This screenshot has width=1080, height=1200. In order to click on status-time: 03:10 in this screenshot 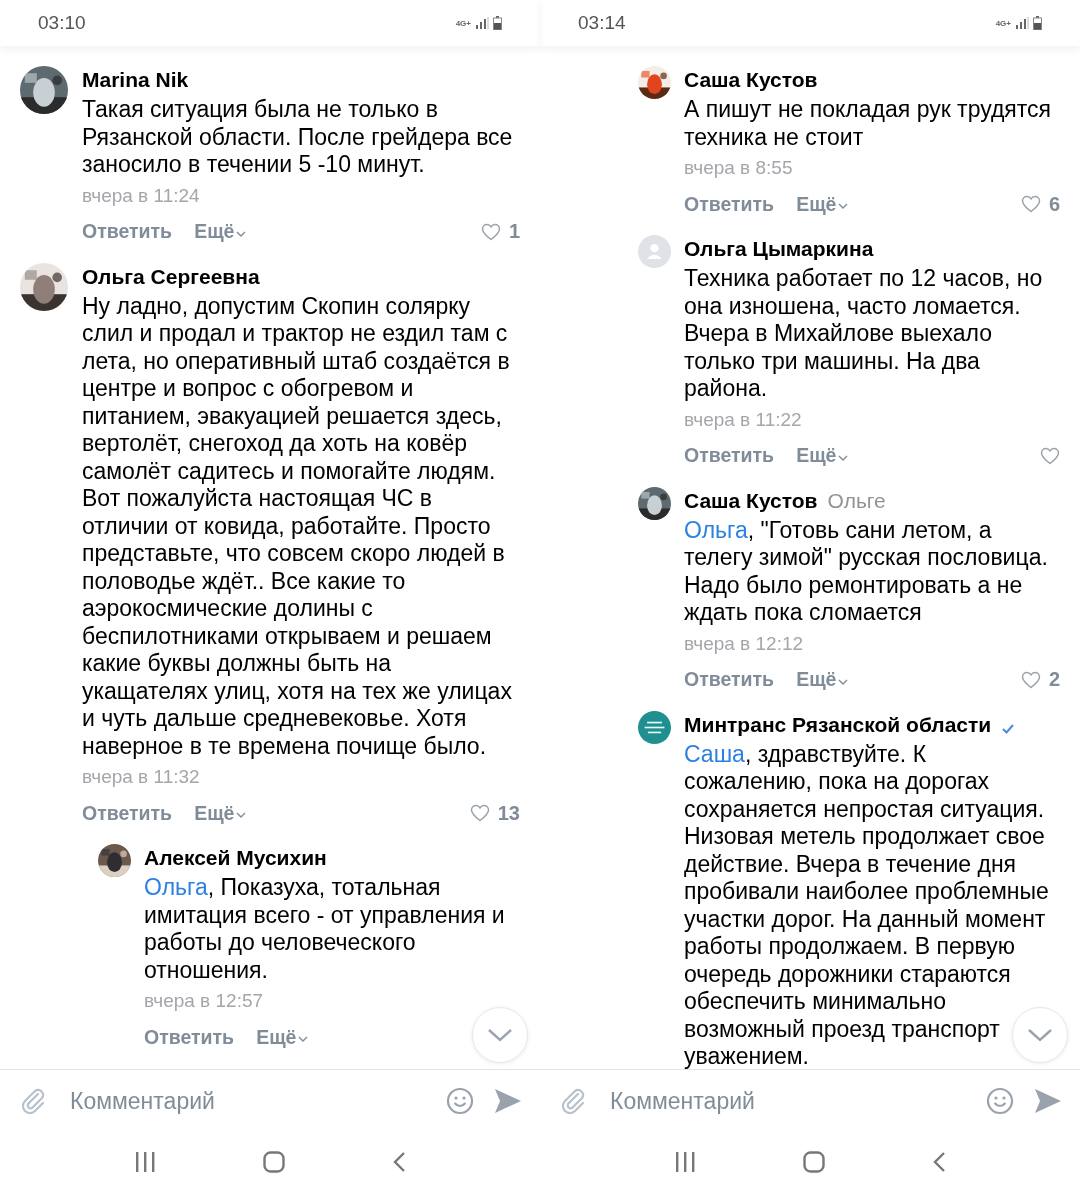, I will do `click(62, 23)`.